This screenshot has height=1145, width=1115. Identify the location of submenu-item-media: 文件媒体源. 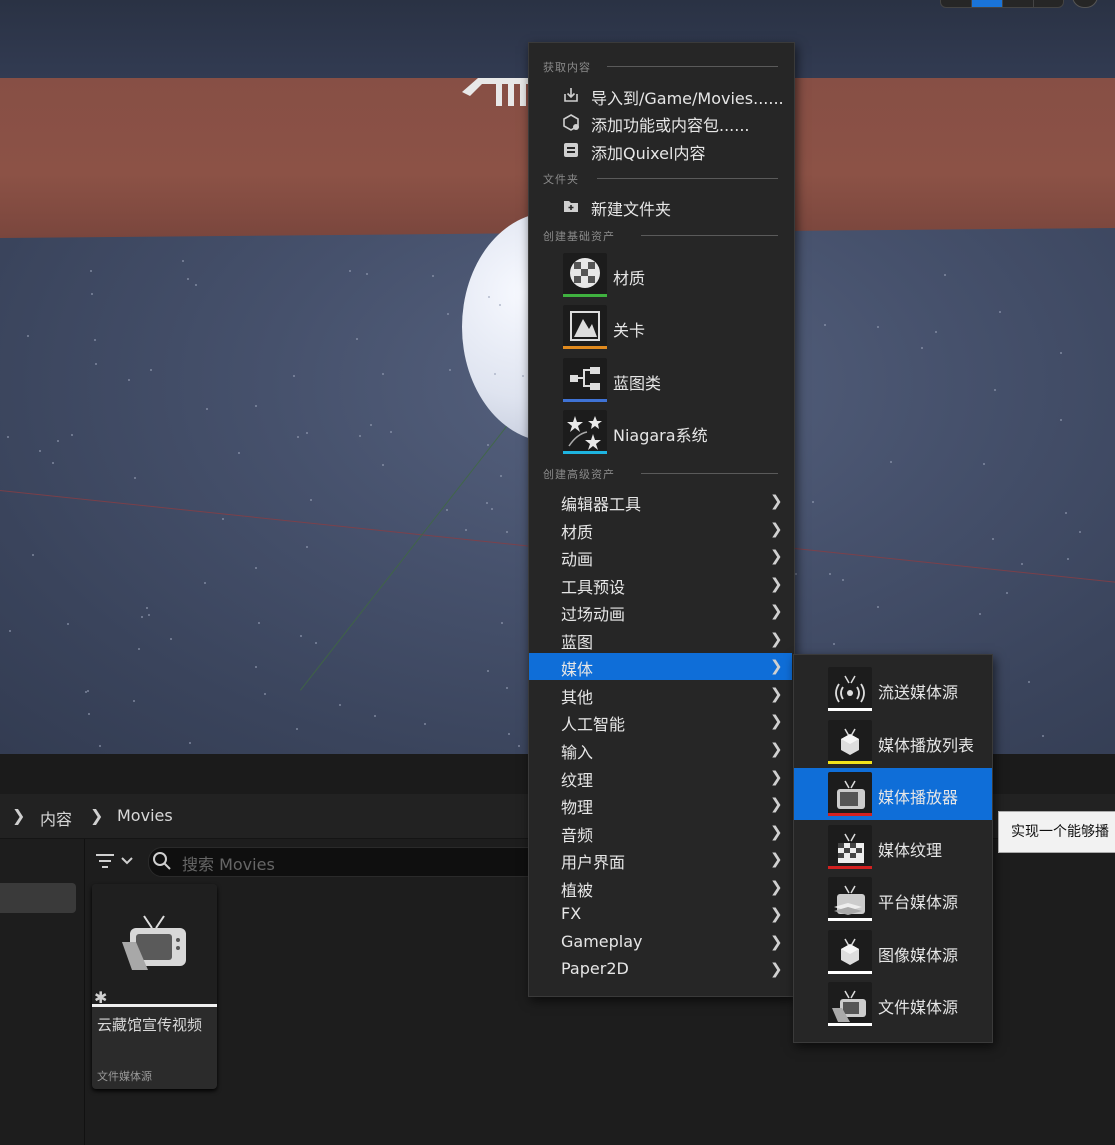
(918, 1006).